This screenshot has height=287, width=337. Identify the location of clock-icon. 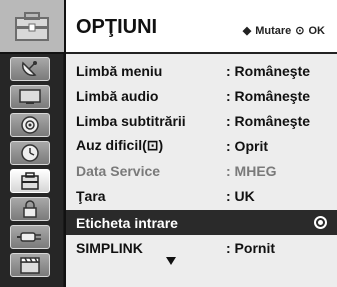
(30, 153).